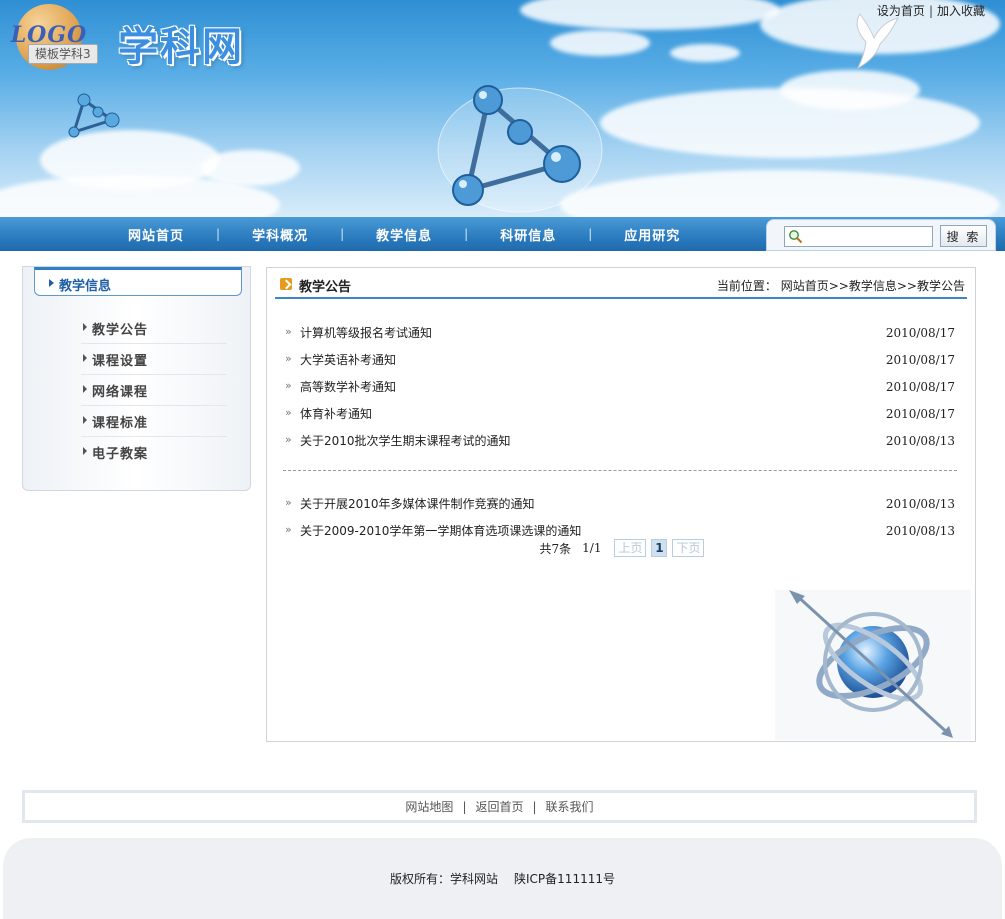  Describe the element at coordinates (746, 286) in the screenshot. I see `breadcrumb-prefix: 当前位置：` at that location.